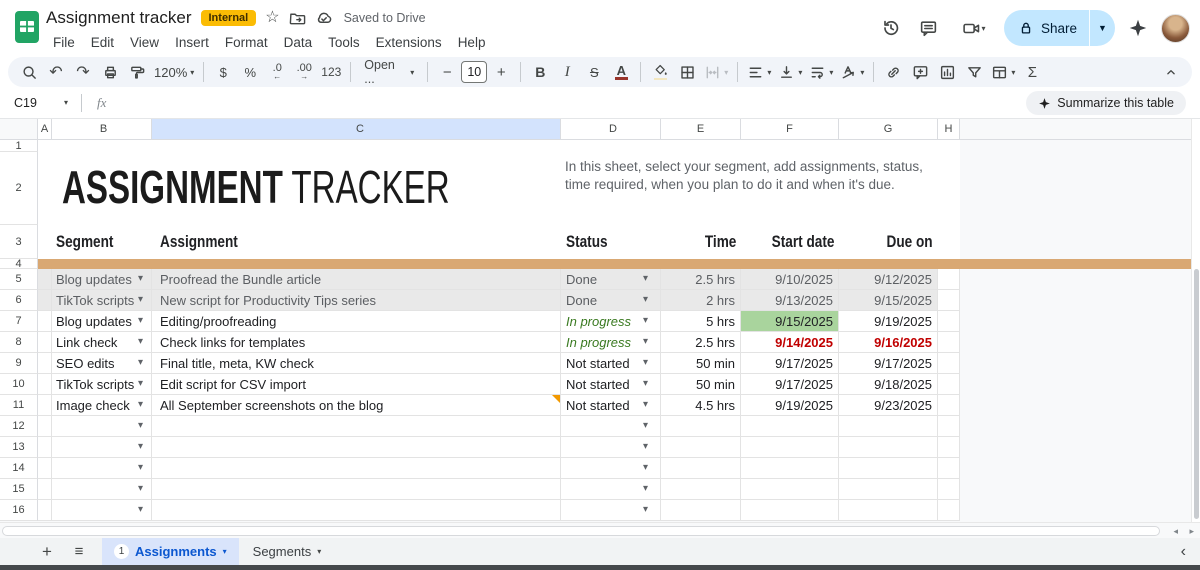 This screenshot has height=570, width=1200. I want to click on summarize-table-button: Summarize this table, so click(1106, 103).